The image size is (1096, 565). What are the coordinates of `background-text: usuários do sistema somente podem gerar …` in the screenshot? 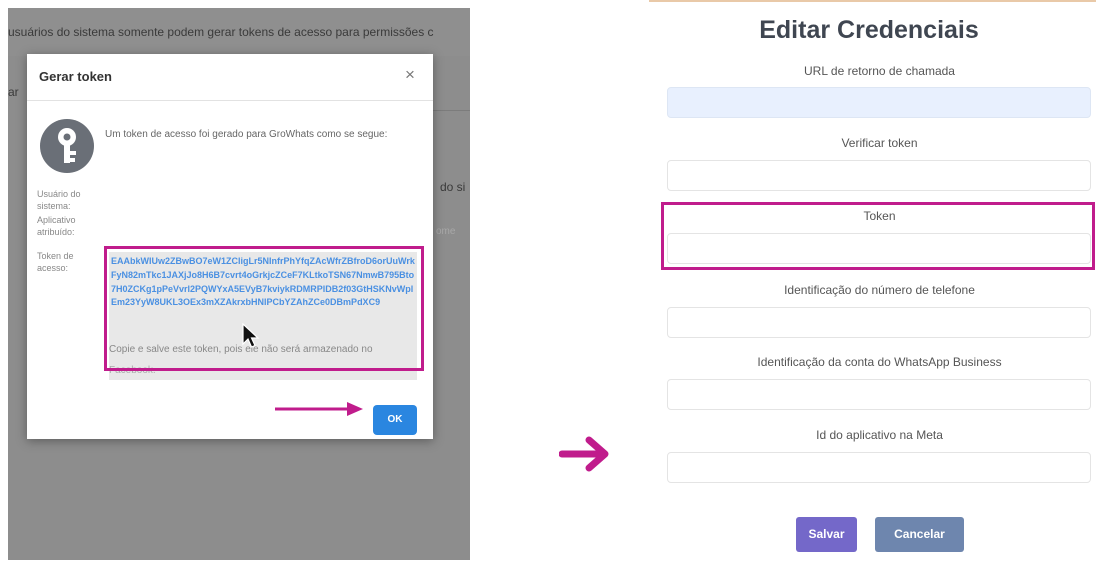 It's located at (221, 32).